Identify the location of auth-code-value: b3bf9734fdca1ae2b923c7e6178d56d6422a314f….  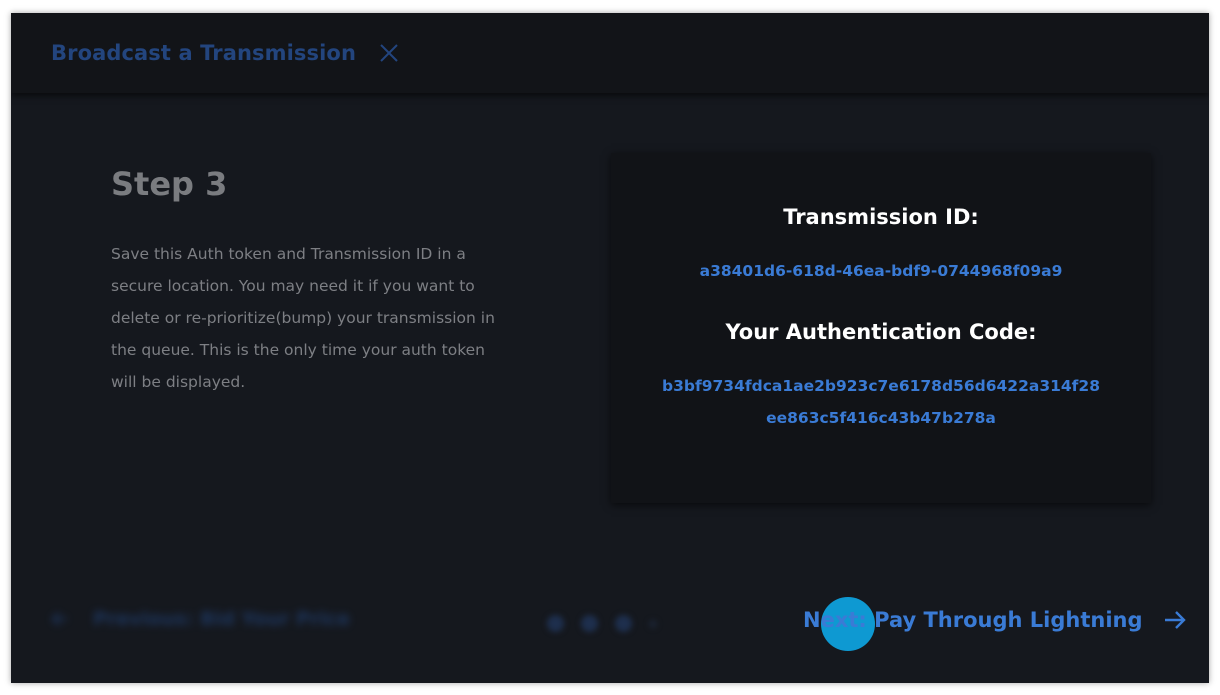
(881, 402).